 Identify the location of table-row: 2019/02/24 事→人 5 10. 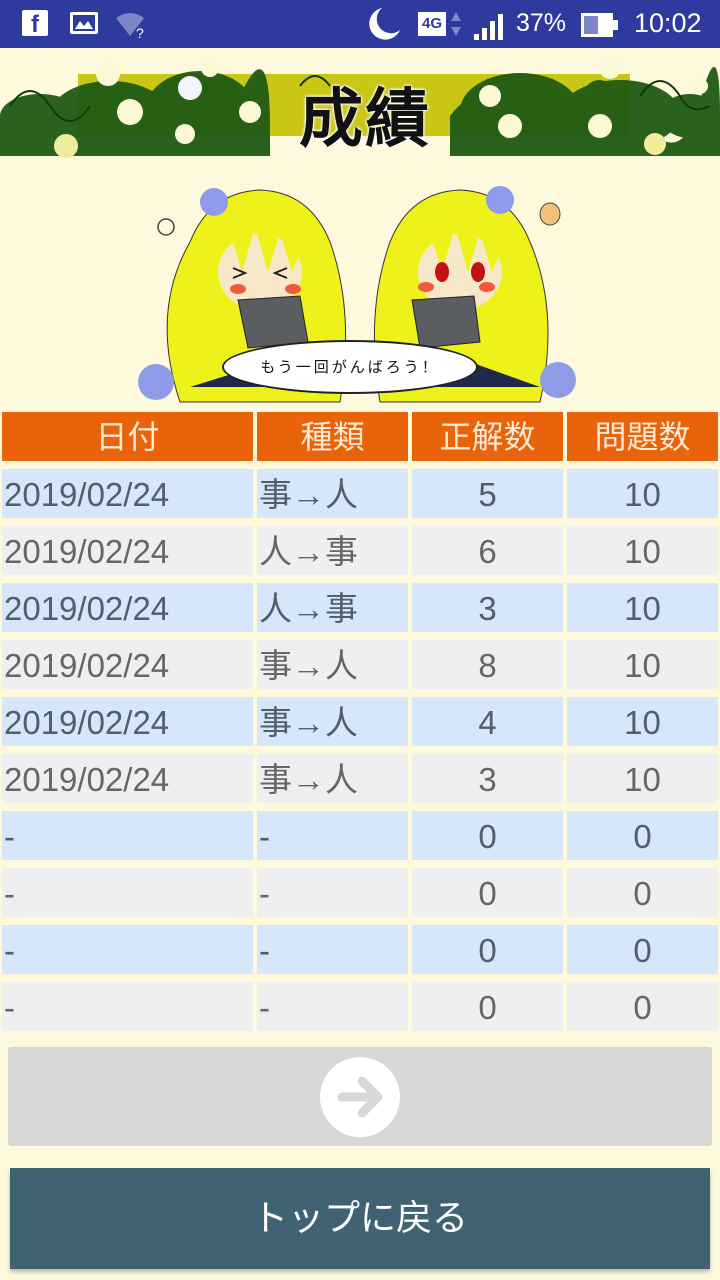
(360, 493).